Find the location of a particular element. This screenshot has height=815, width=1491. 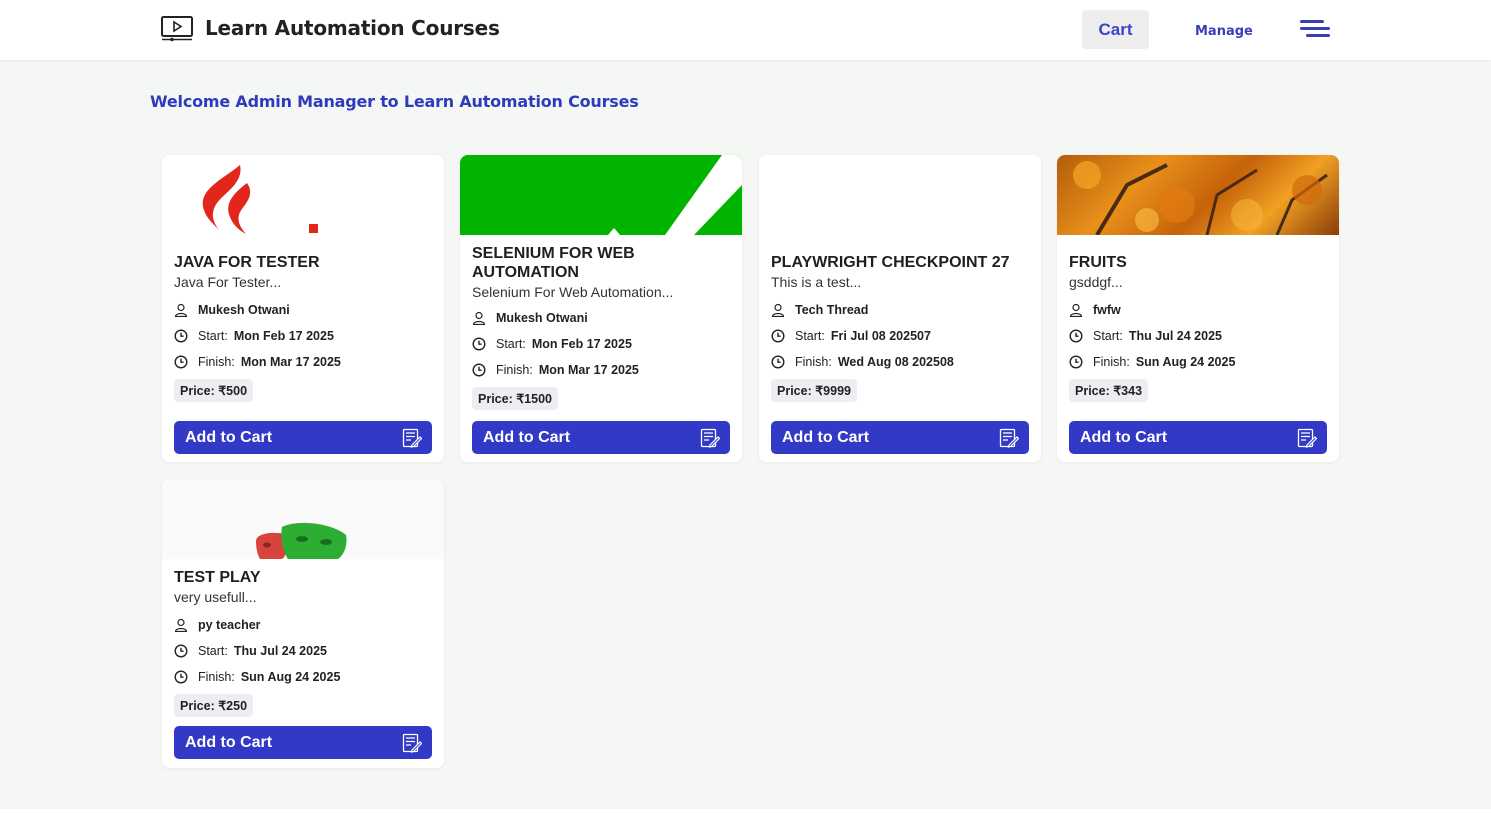

course-title: TEST PLAY is located at coordinates (217, 577).